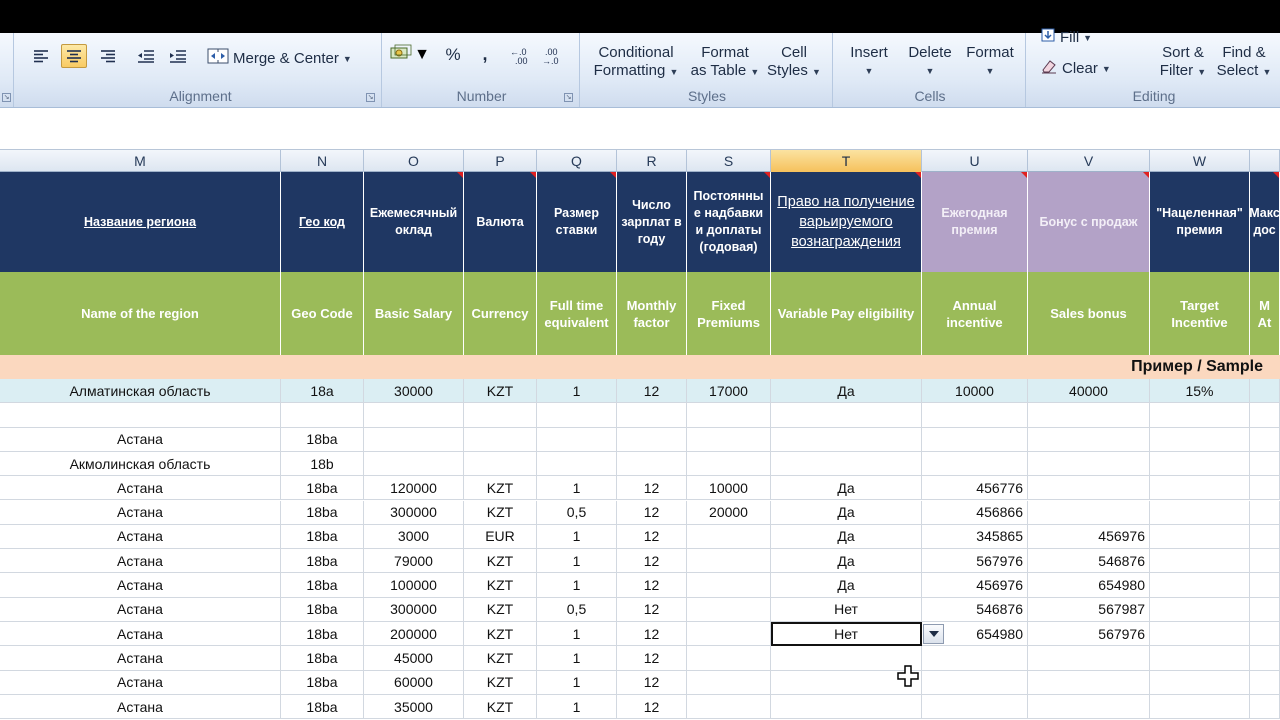 The image size is (1280, 720). I want to click on column-header-p: P, so click(500, 161).